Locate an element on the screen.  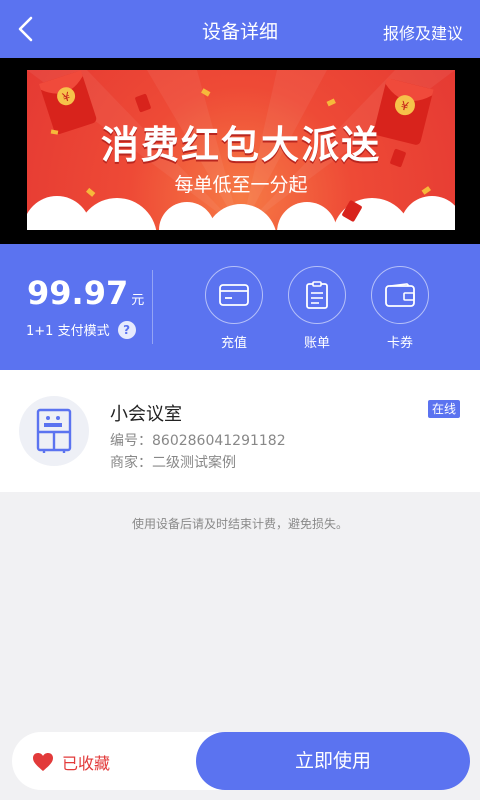
recharge-button: 充值 is located at coordinates (234, 308).